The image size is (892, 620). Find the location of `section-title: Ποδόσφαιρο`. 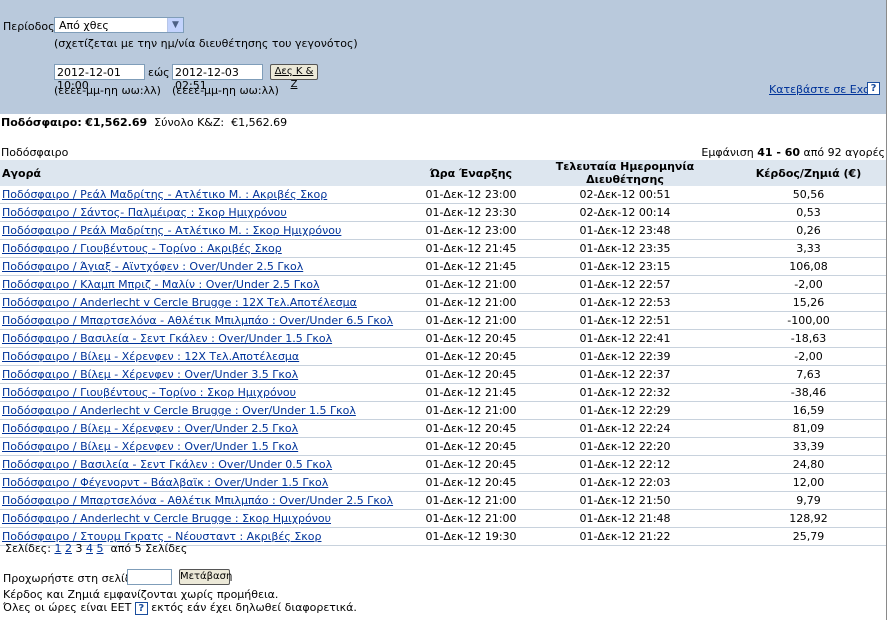

section-title: Ποδόσφαιρο is located at coordinates (35, 152).